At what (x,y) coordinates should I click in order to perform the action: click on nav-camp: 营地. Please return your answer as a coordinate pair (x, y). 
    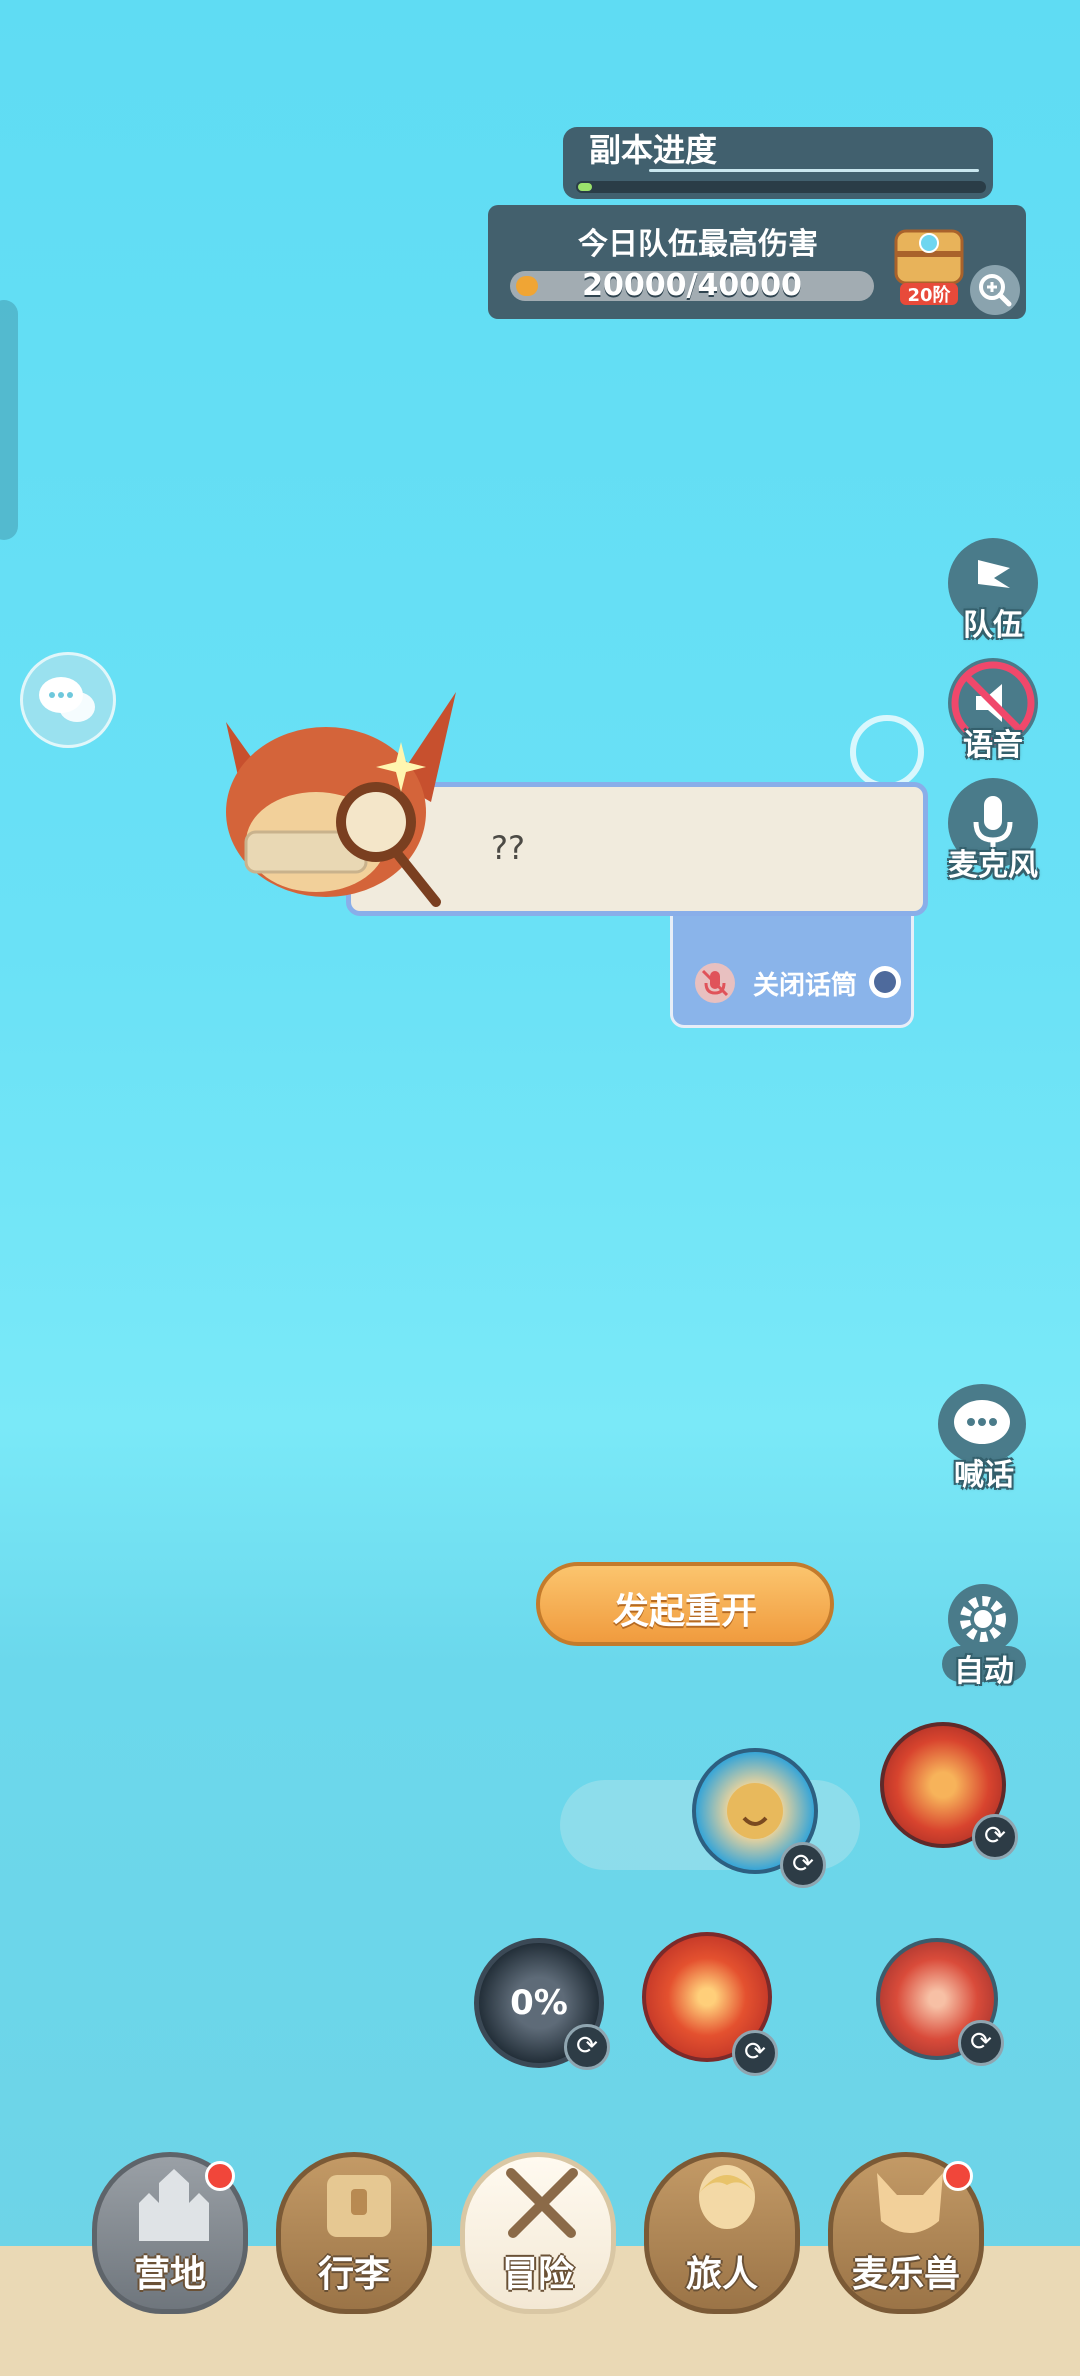
    Looking at the image, I should click on (170, 2233).